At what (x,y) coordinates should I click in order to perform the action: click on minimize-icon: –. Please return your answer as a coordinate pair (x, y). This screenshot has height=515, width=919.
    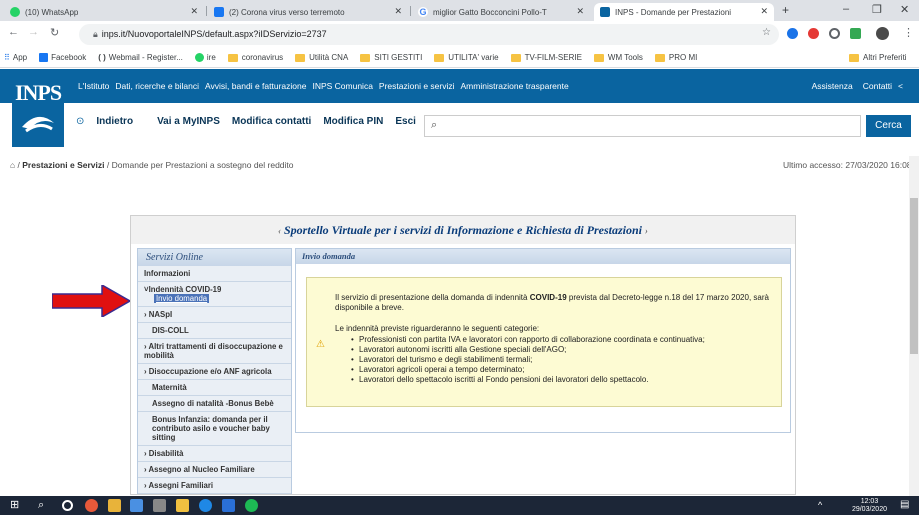
    Looking at the image, I should click on (846, 9).